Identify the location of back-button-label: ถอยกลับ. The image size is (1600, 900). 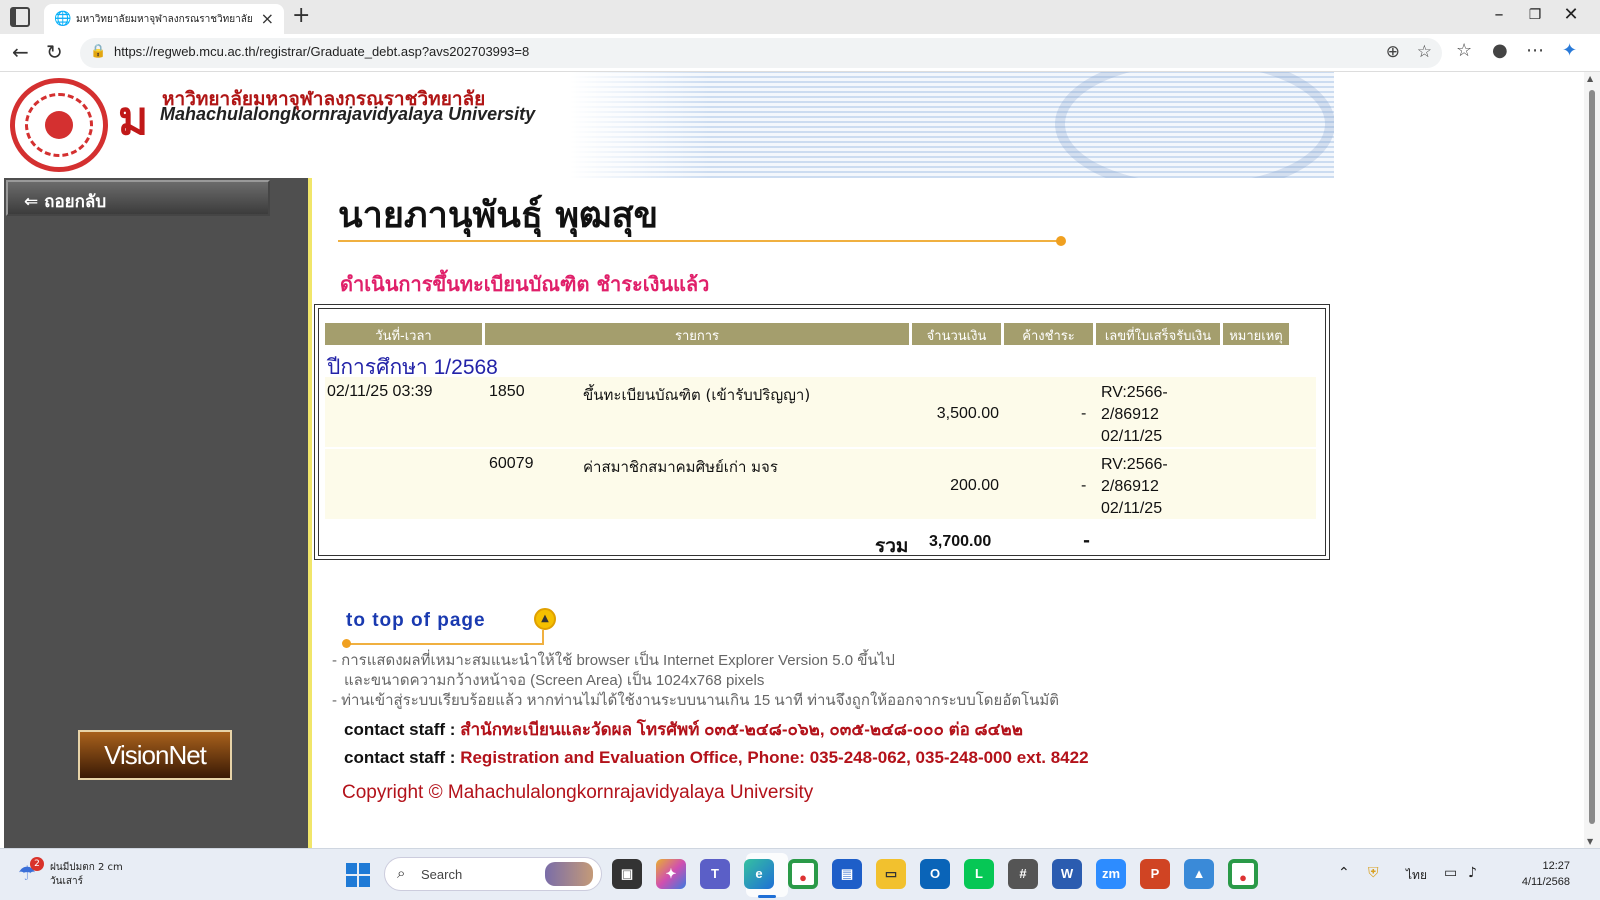
(75, 202).